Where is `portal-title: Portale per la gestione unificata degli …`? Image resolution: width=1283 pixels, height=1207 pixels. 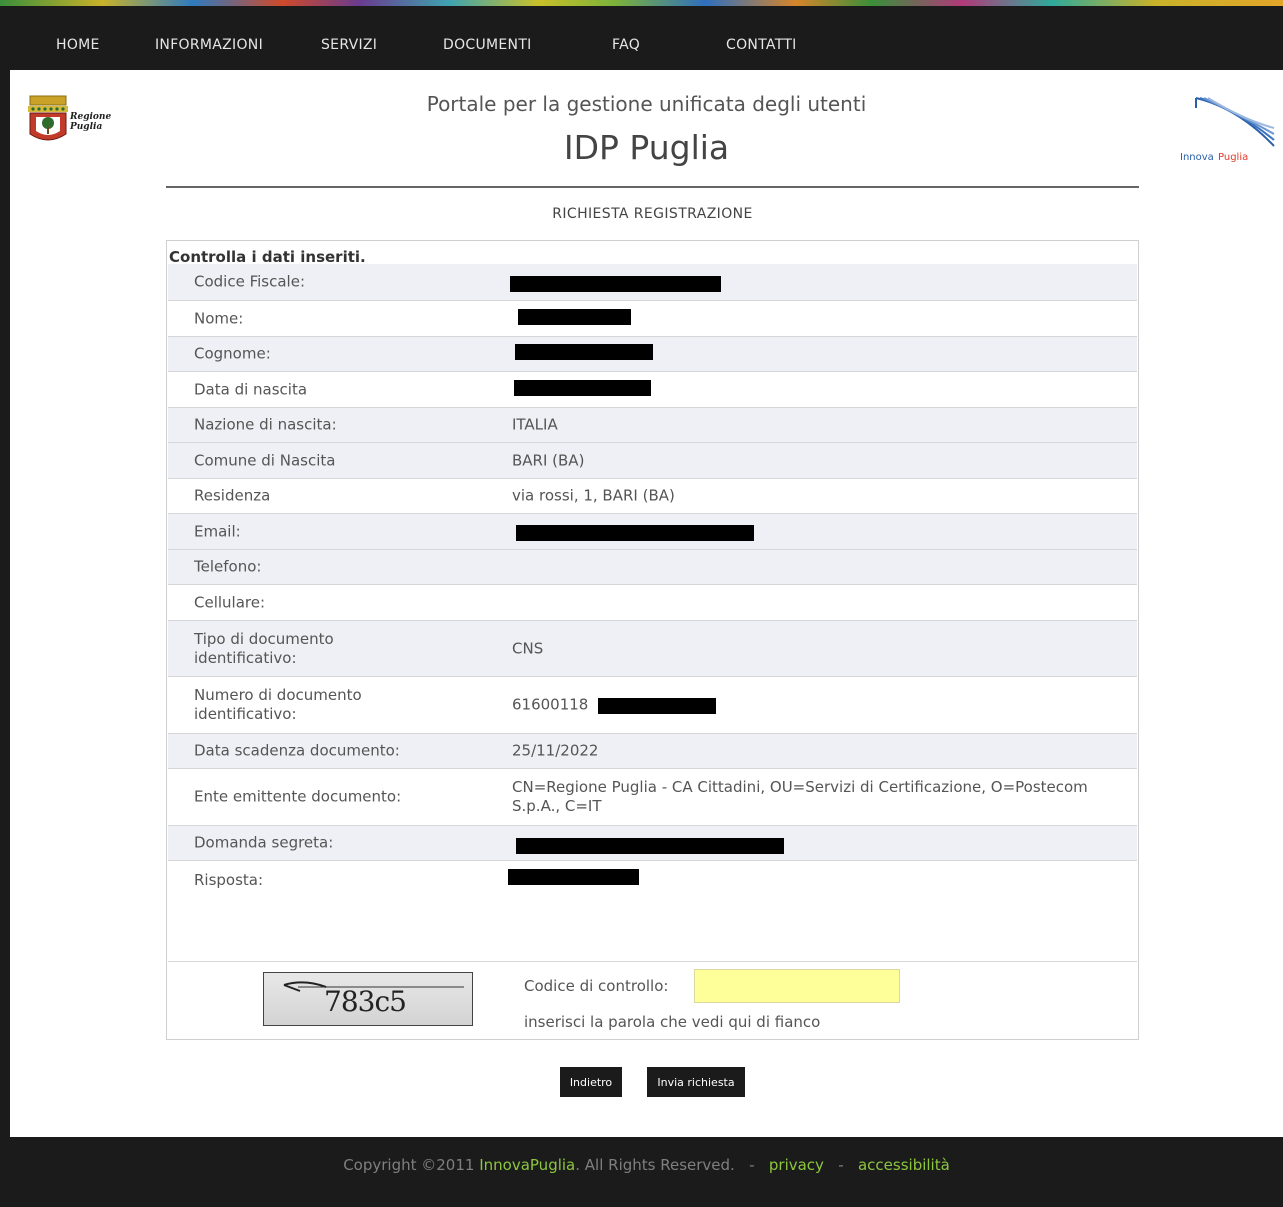
portal-title: Portale per la gestione unificata degli … is located at coordinates (646, 104).